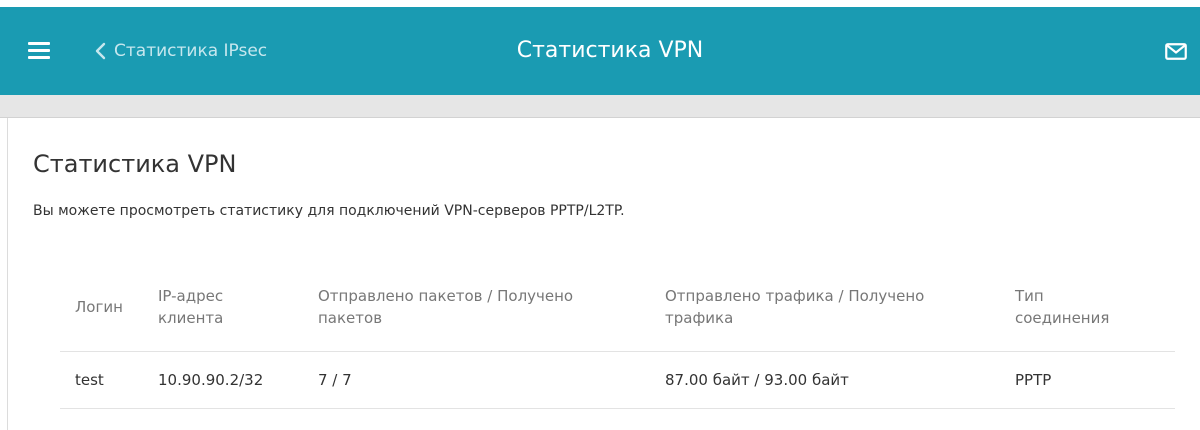  What do you see at coordinates (39, 51) in the screenshot?
I see `hamburger-menu-icon` at bounding box center [39, 51].